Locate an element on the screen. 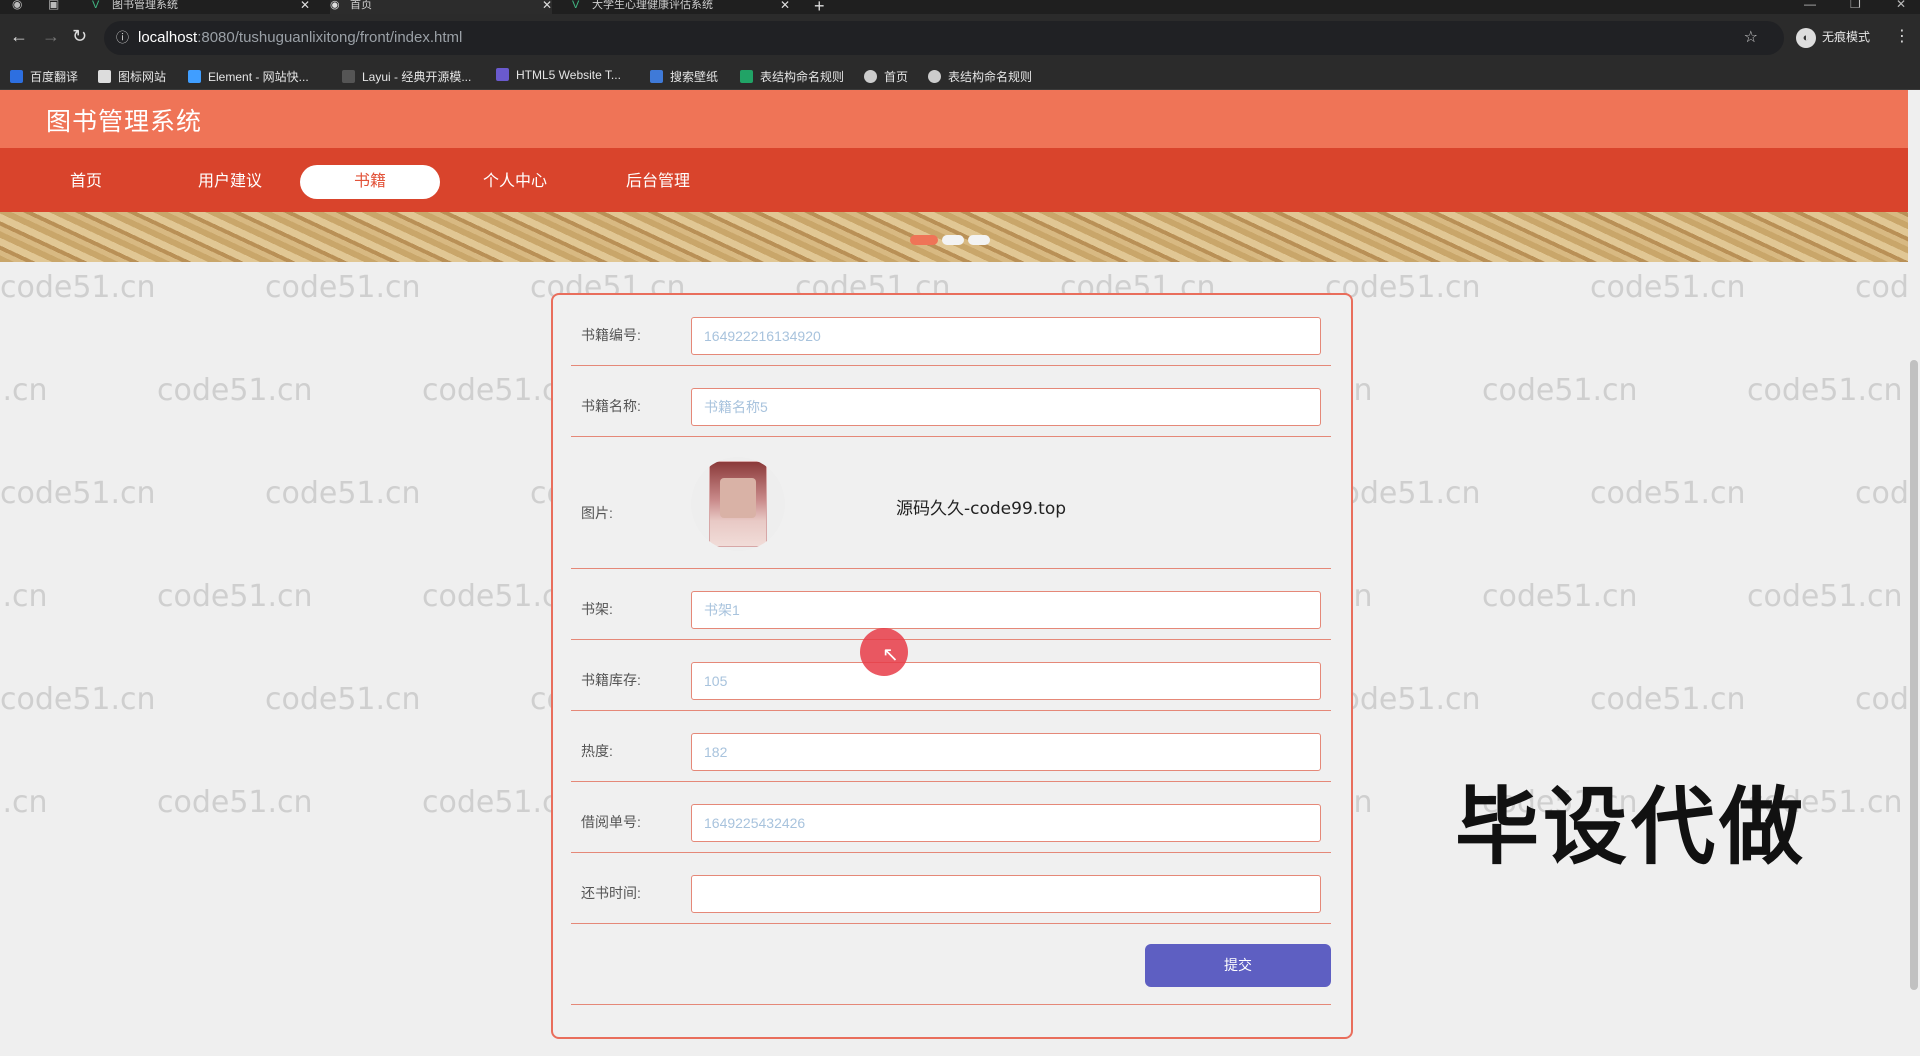 Image resolution: width=1920 pixels, height=1056 pixels. stock-input: 105 is located at coordinates (1006, 681).